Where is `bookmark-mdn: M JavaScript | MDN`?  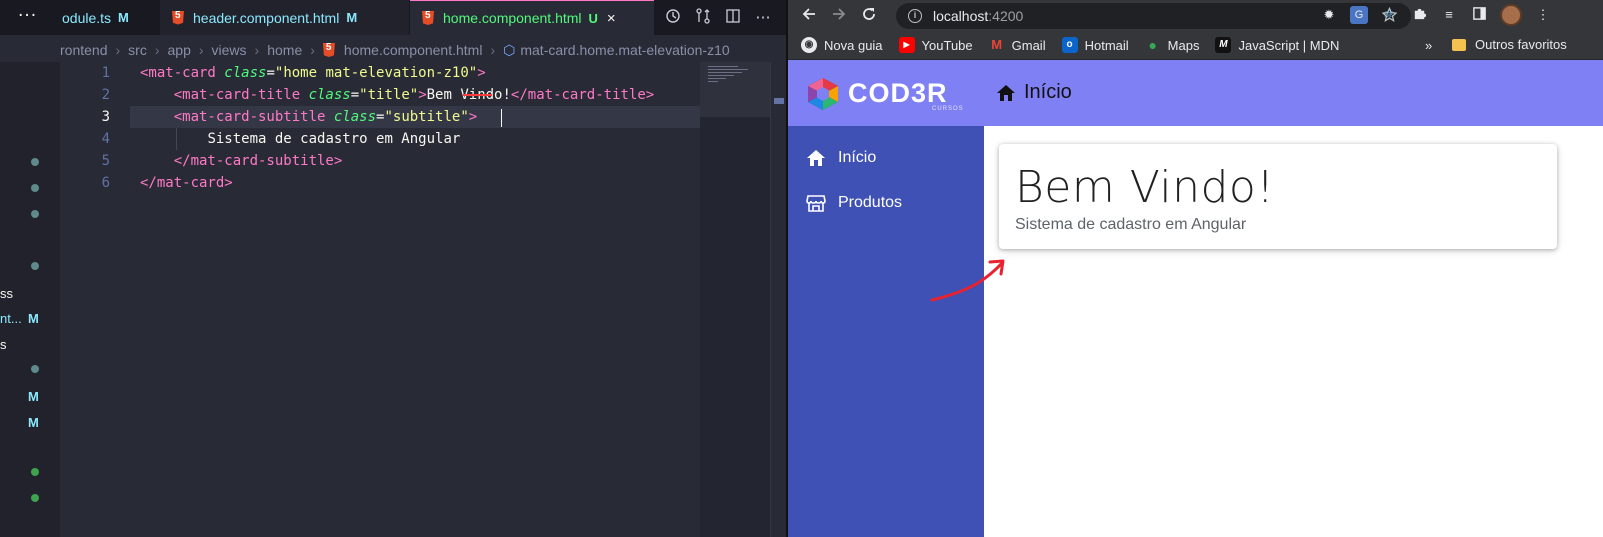 bookmark-mdn: M JavaScript | MDN is located at coordinates (1277, 45).